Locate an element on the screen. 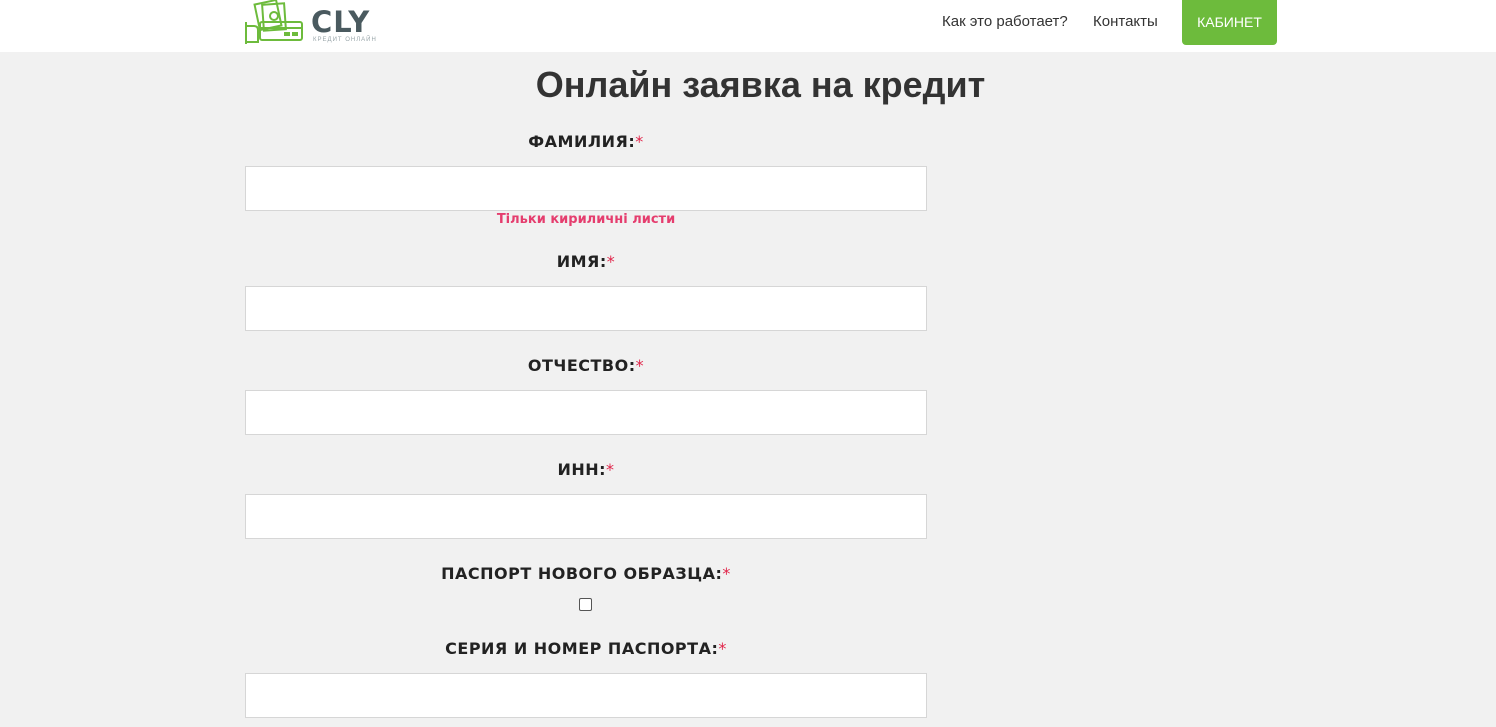 The image size is (1496, 727). surname-label: ФАМИЛИЯ:* is located at coordinates (586, 141).